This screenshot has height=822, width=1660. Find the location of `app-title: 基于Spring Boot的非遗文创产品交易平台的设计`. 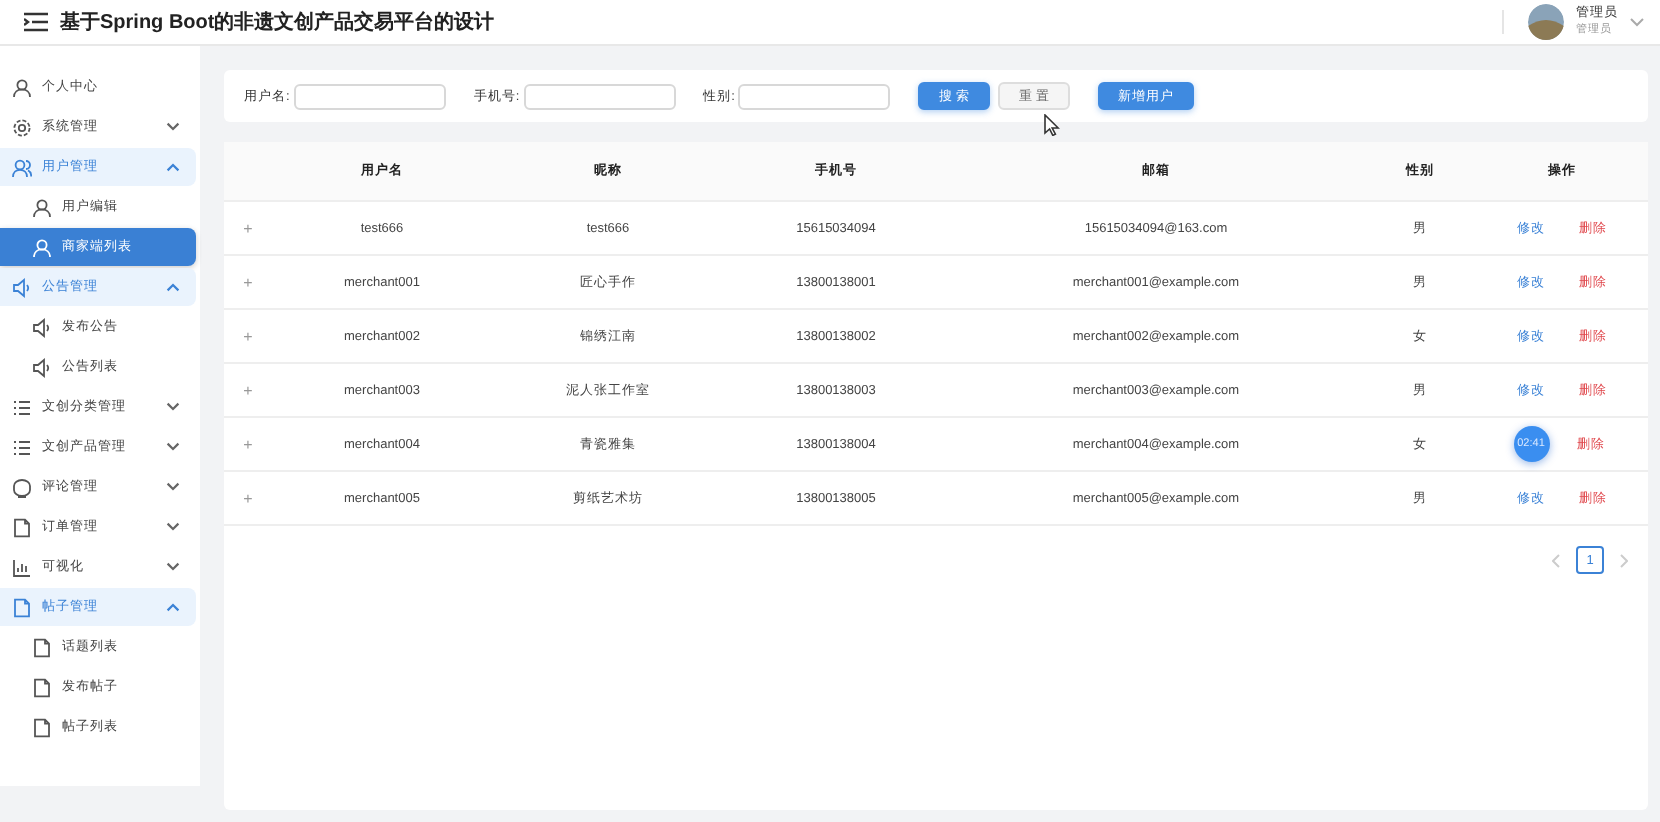

app-title: 基于Spring Boot的非遗文创产品交易平台的设计 is located at coordinates (277, 22).